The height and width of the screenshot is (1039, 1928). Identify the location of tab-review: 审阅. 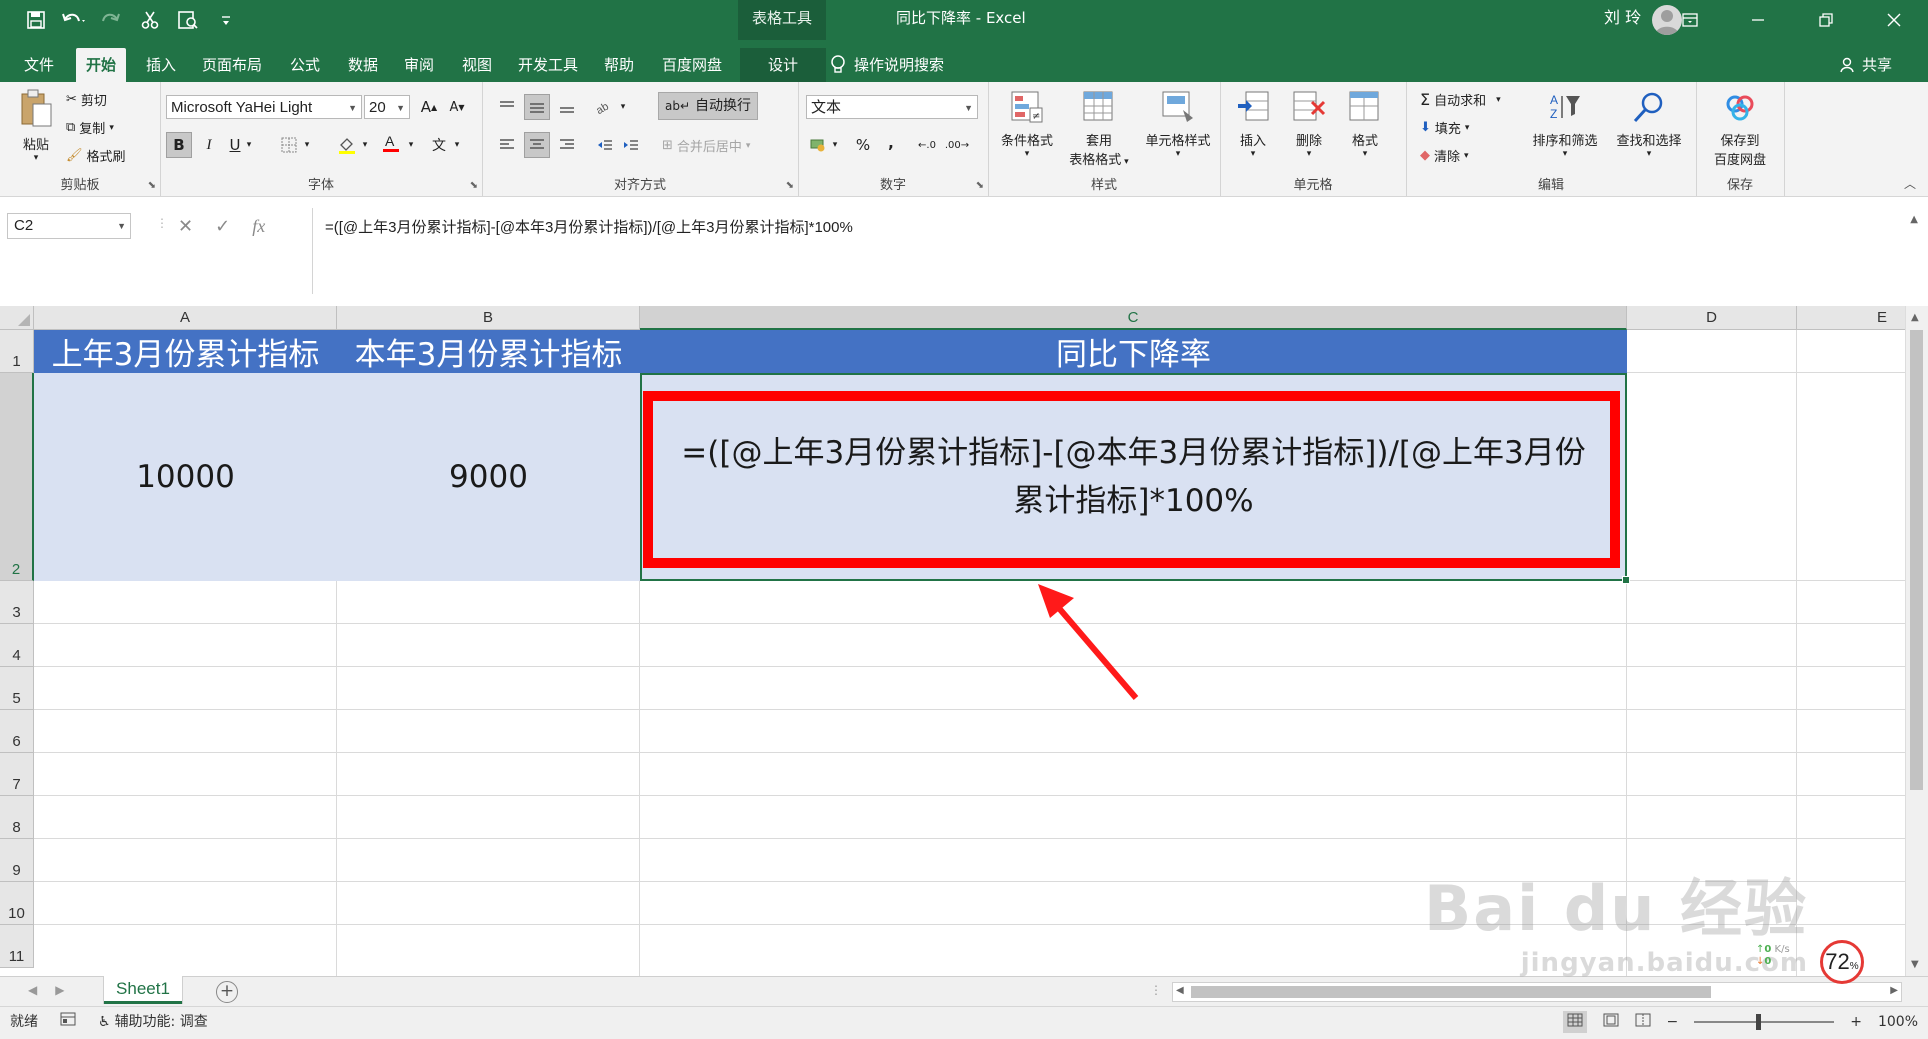
(419, 65).